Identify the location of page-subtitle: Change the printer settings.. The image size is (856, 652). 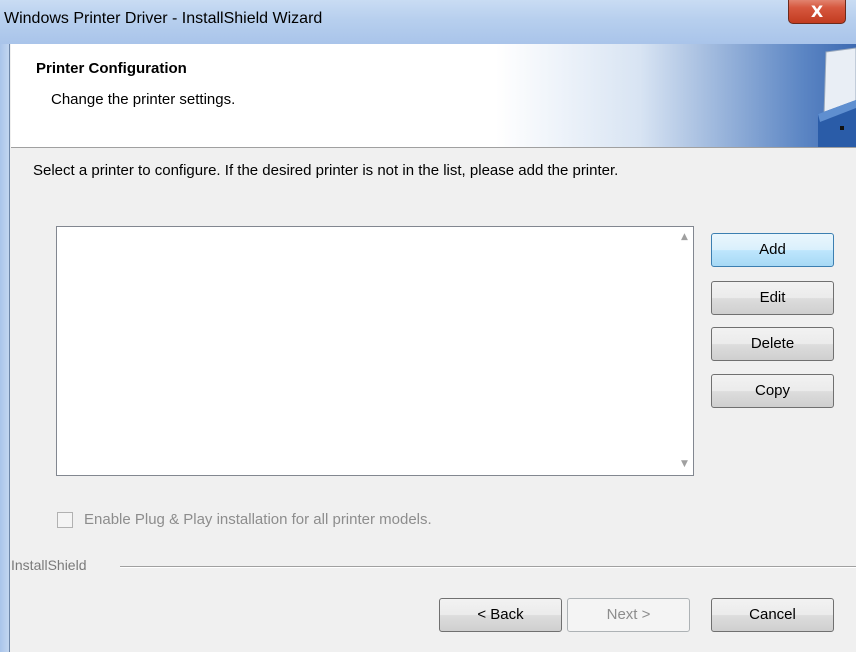
(143, 99).